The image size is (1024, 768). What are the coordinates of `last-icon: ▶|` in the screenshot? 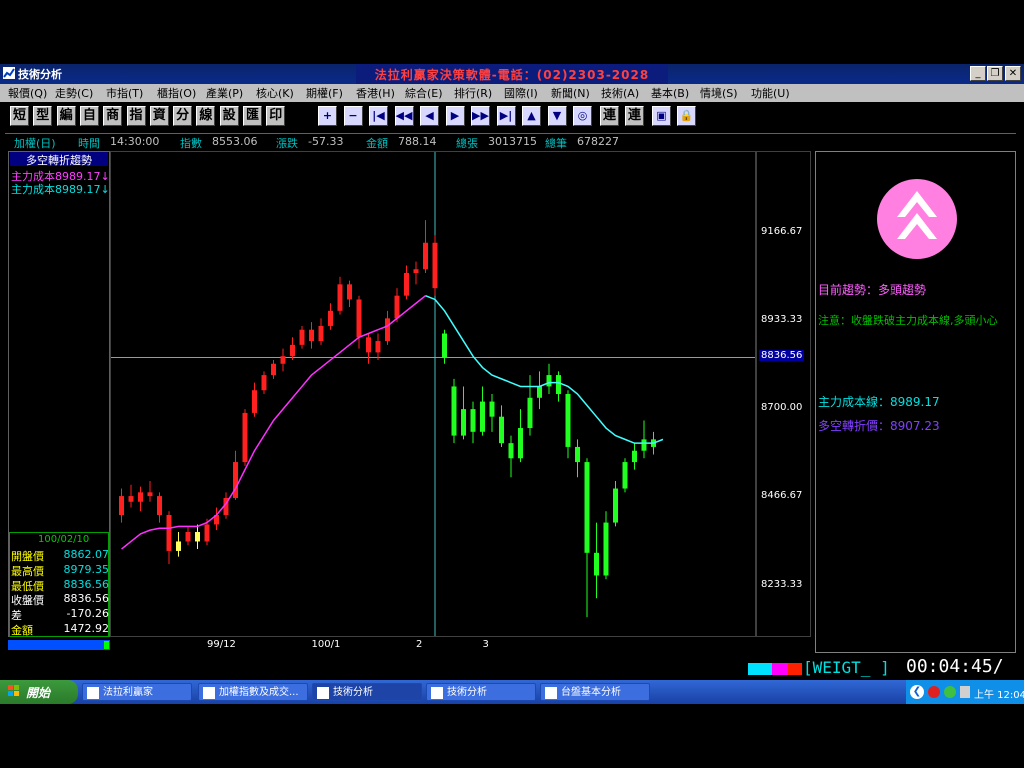 It's located at (506, 116).